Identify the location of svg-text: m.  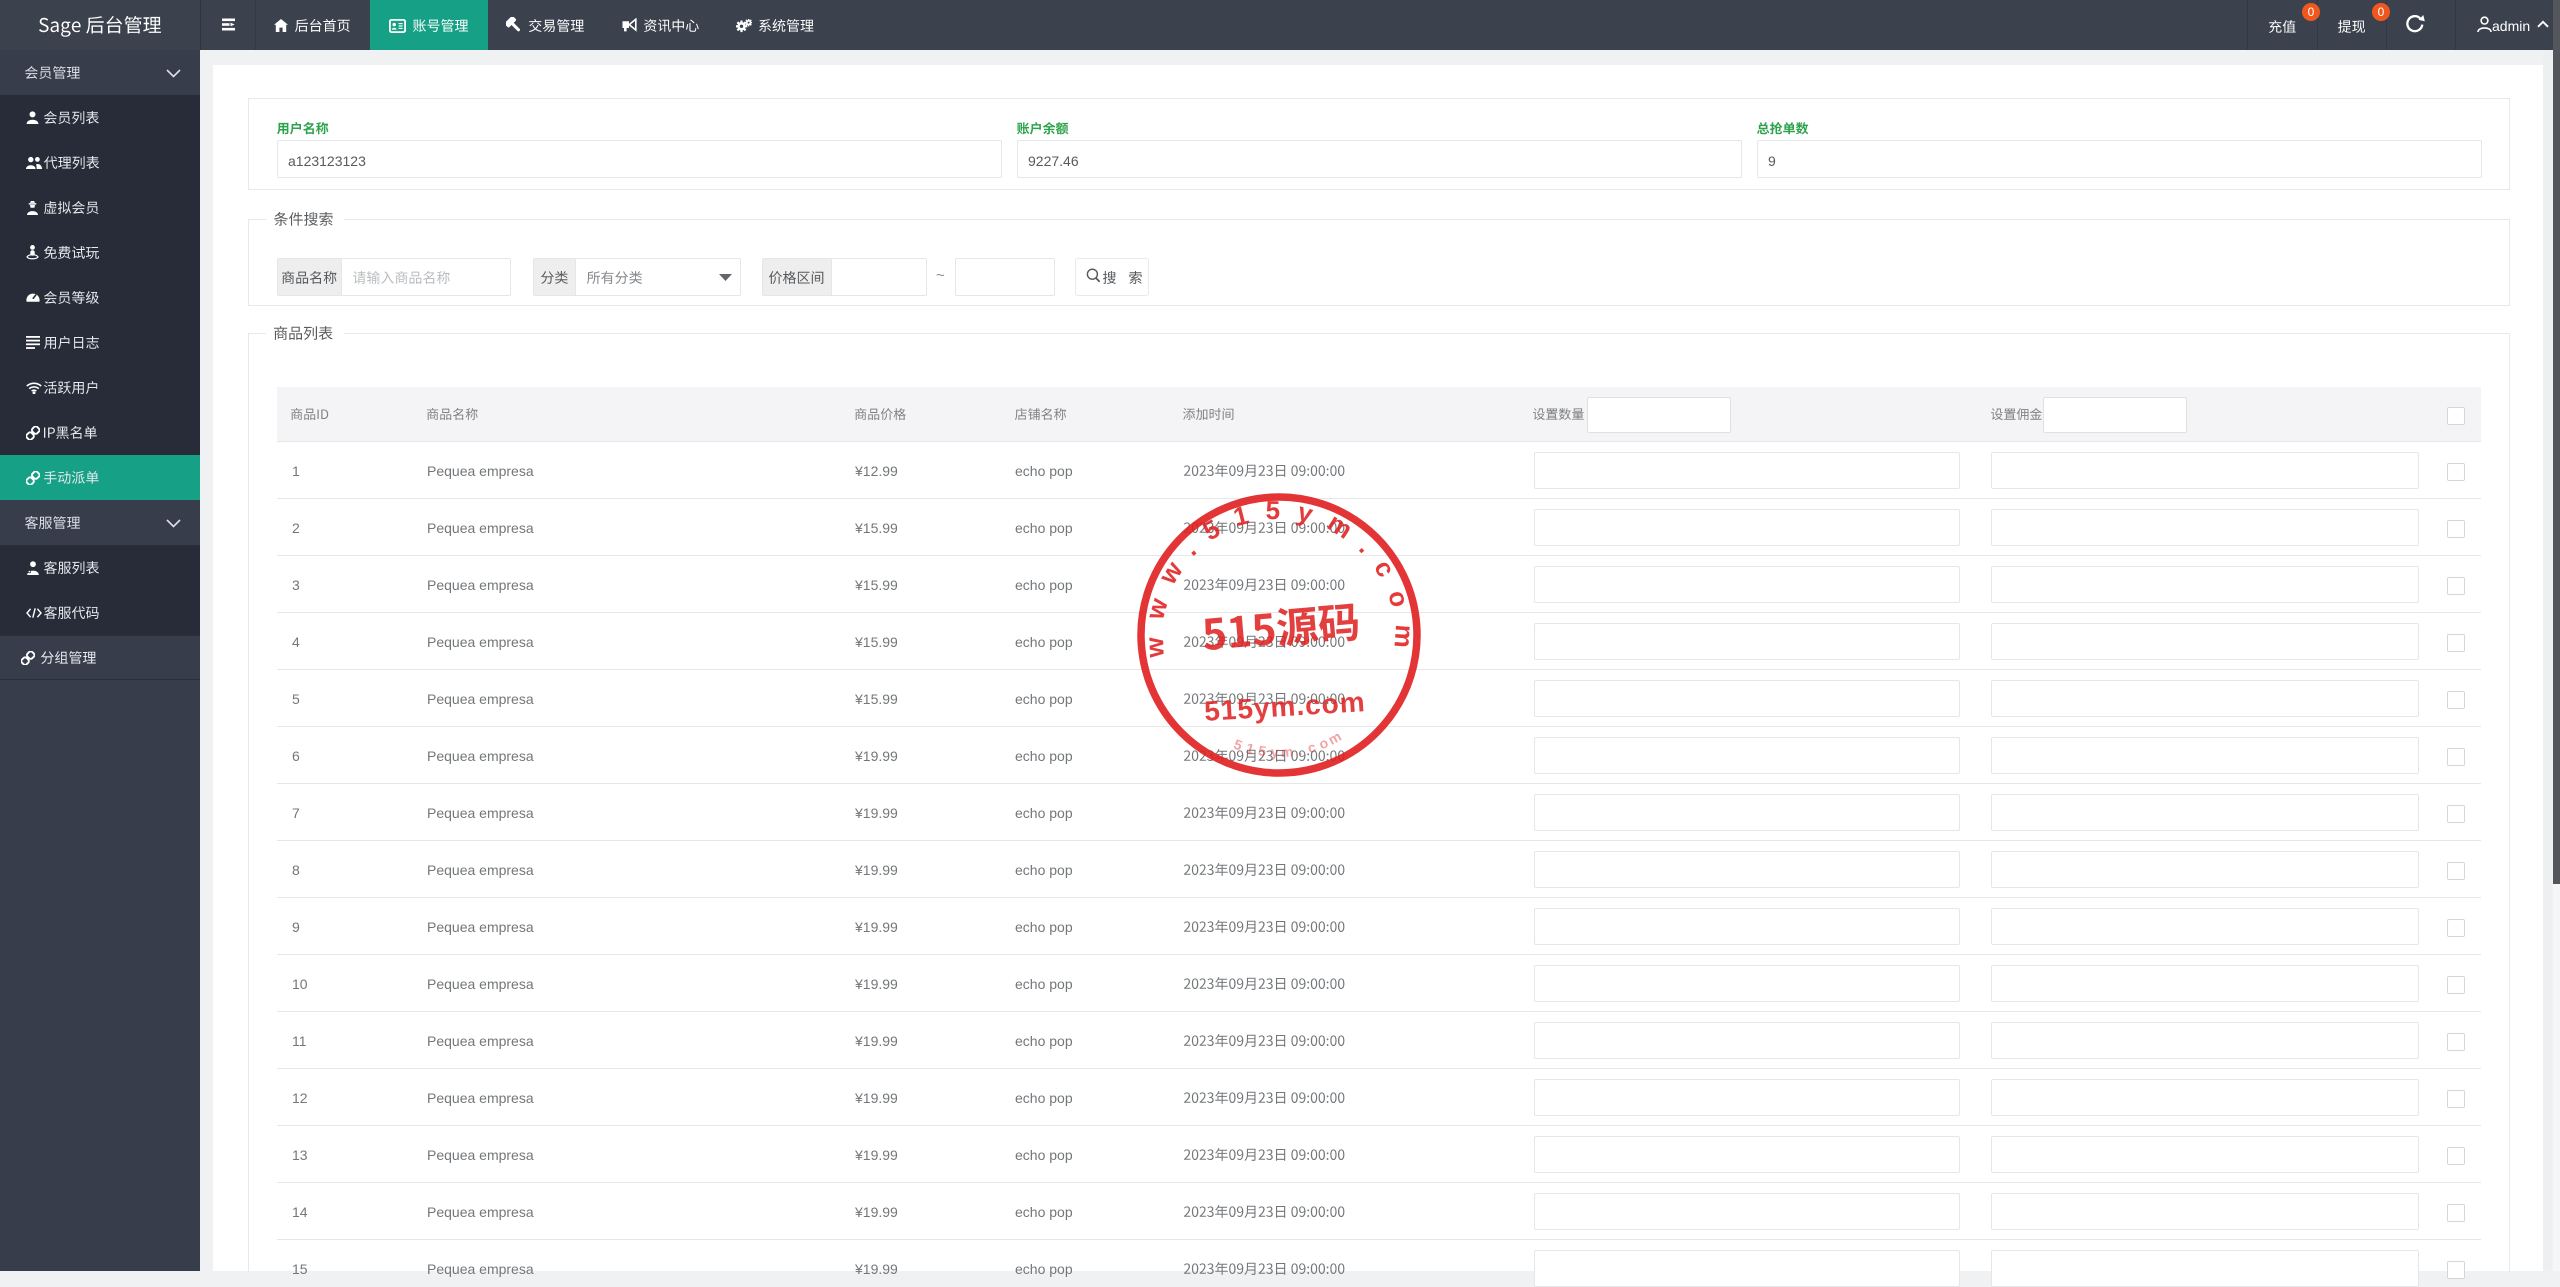
(1287, 751).